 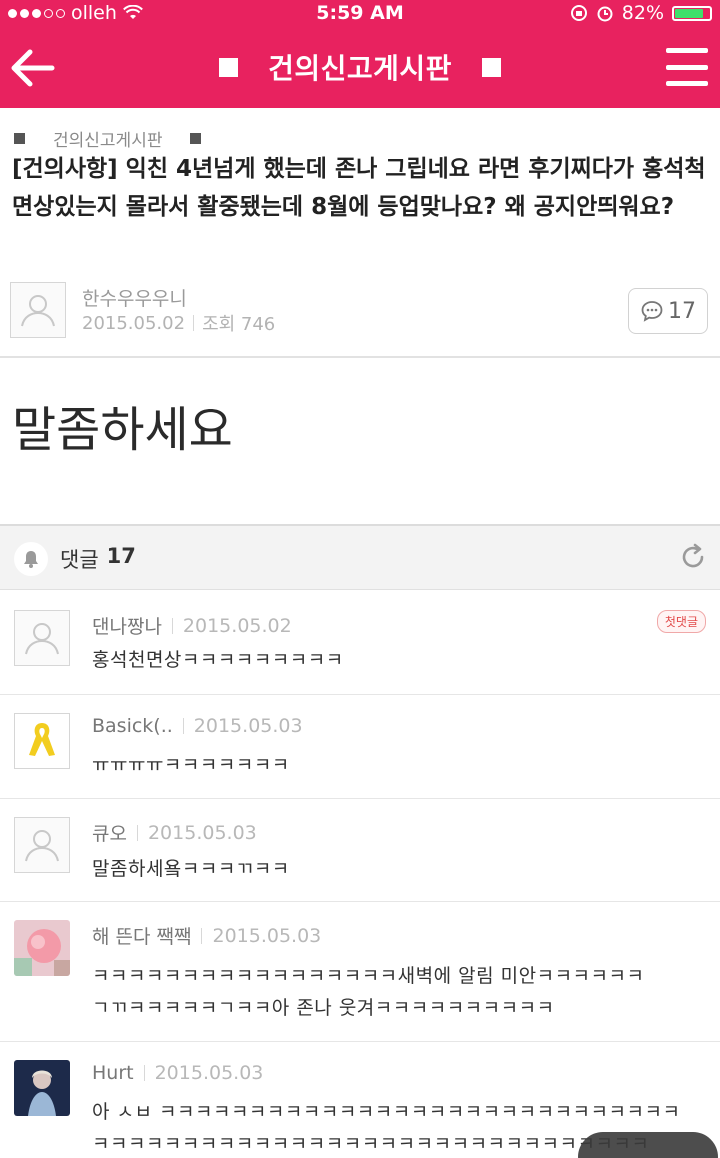 I want to click on comment-item: 댄나짱나 2015.05.02 첫댓글 홍석천면상ㅋㅋㅋㅋㅋㅋㅋㅋㅋ, so click(x=360, y=643).